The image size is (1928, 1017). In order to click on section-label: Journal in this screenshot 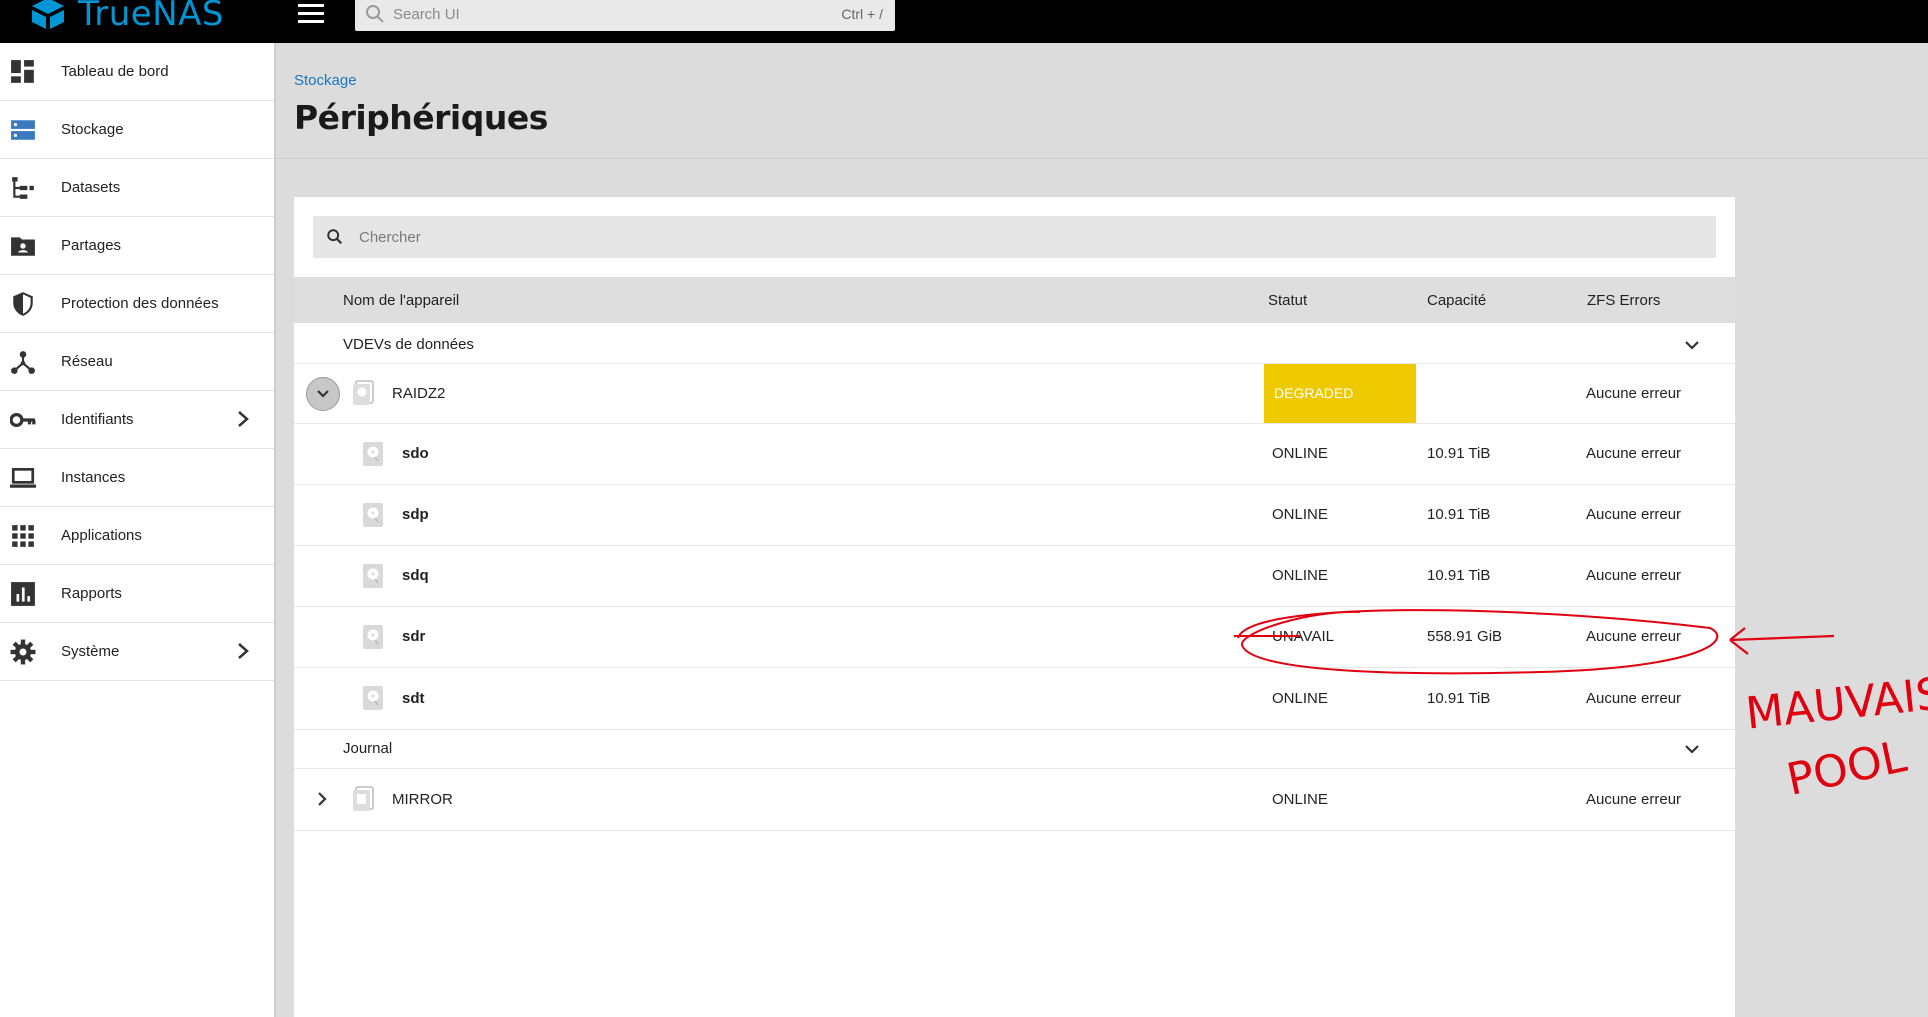, I will do `click(368, 748)`.